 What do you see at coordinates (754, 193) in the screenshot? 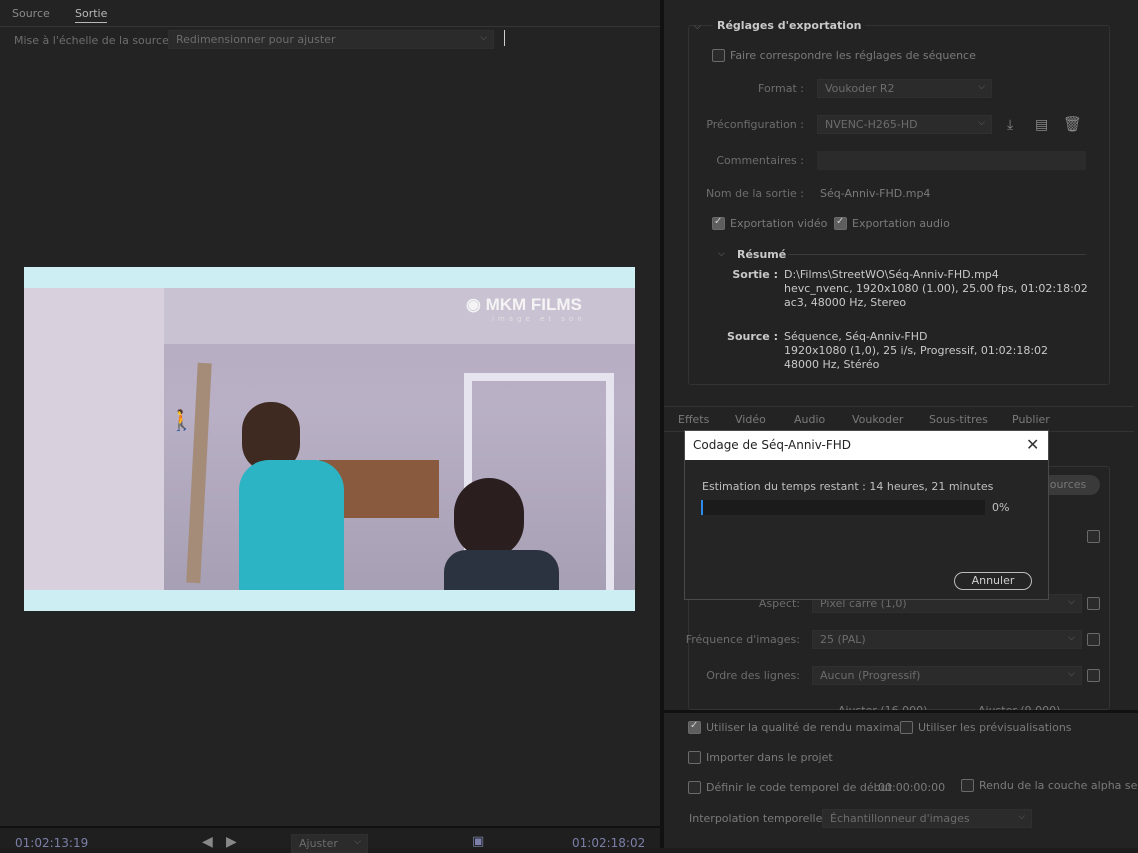
I see `output-name-label: Nom de la sortie :` at bounding box center [754, 193].